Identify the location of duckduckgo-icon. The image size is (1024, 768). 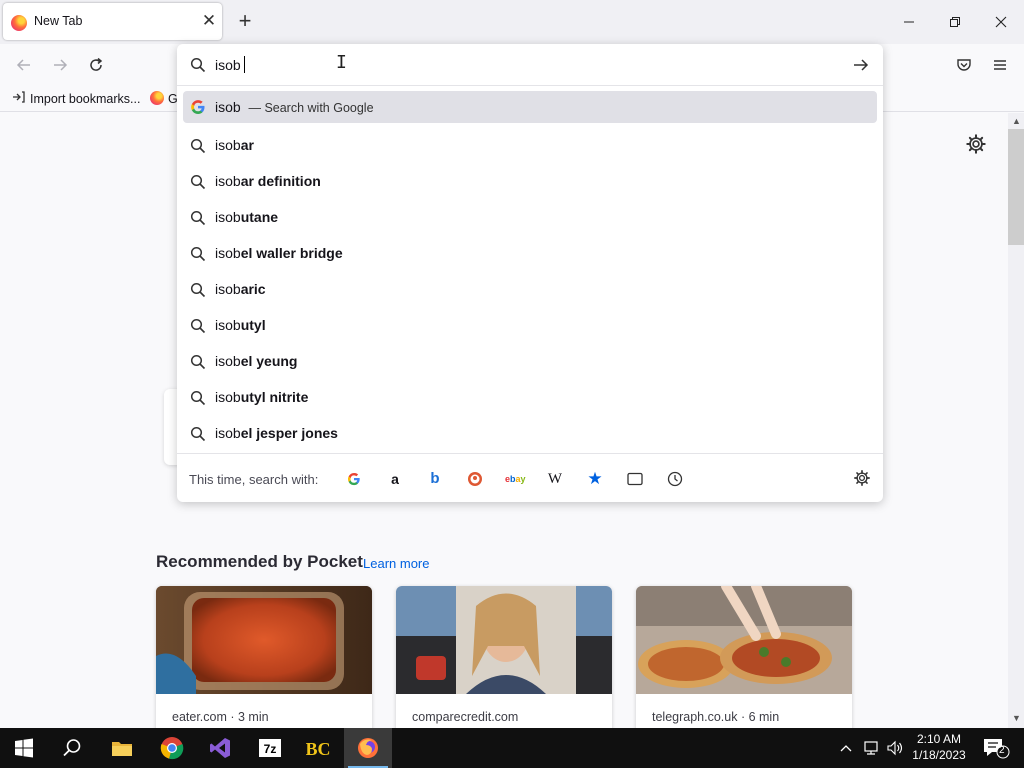
(475, 479).